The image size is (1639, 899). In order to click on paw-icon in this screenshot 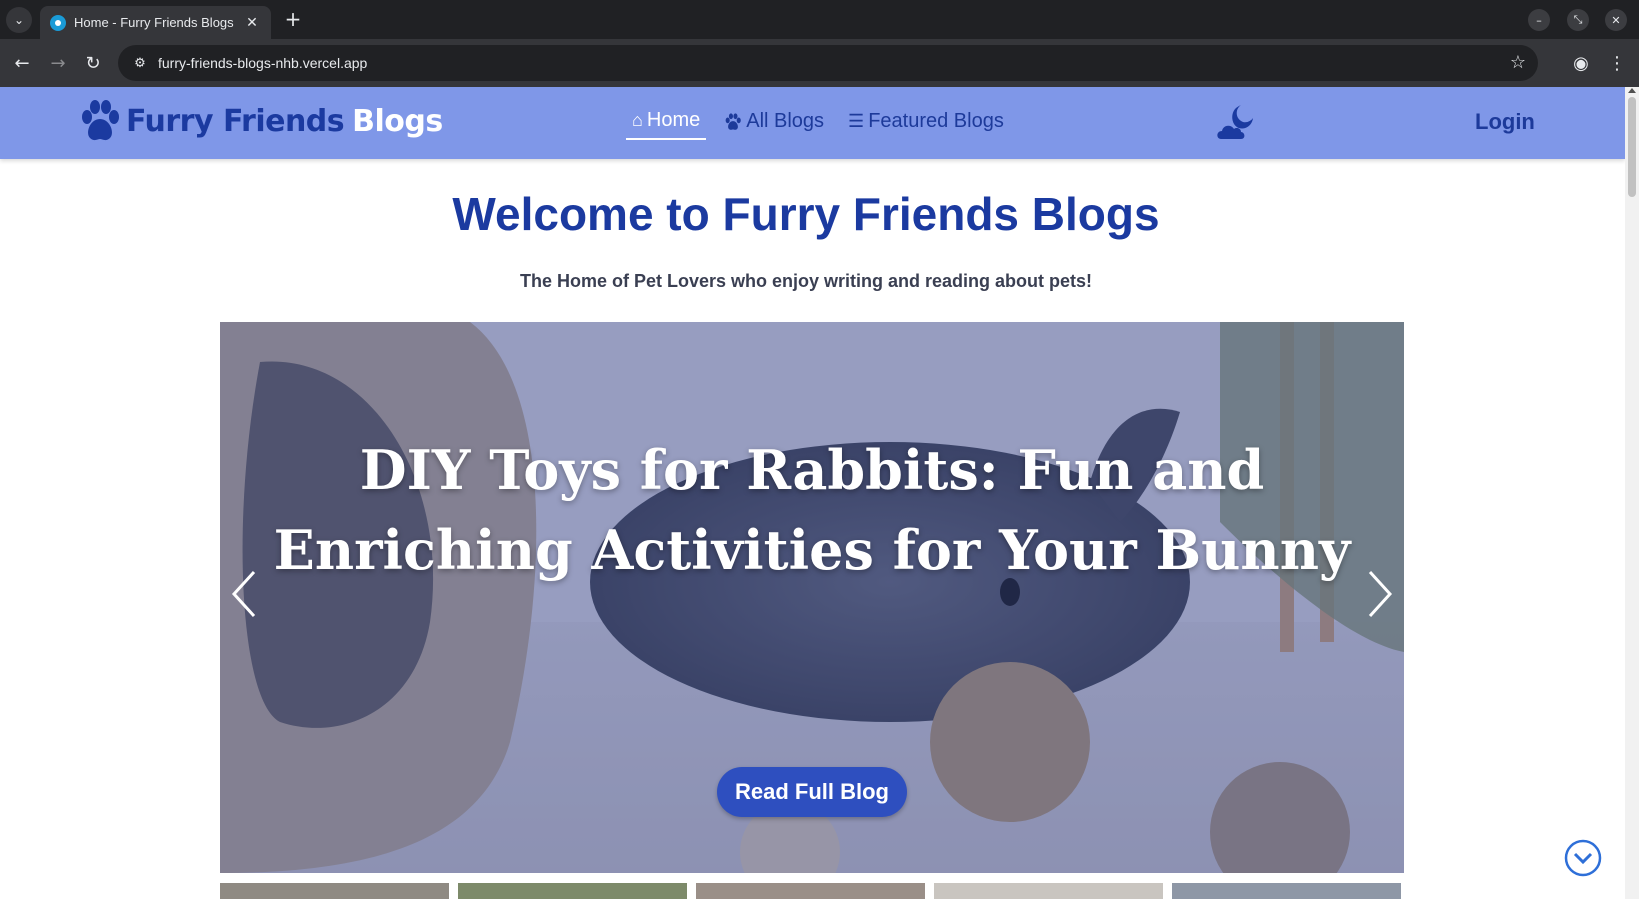, I will do `click(733, 121)`.